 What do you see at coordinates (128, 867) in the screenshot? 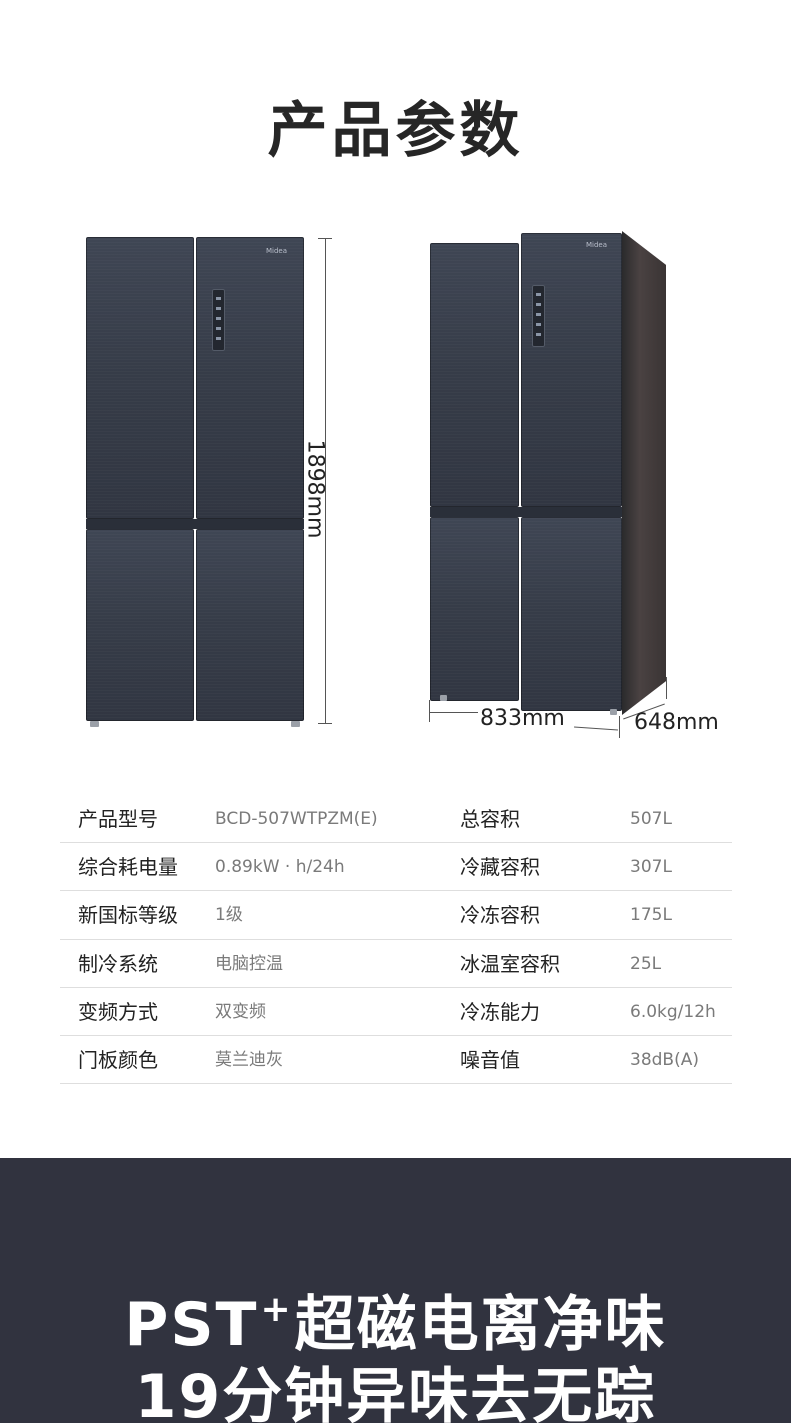
I see `spec-label: 综合耗电量` at bounding box center [128, 867].